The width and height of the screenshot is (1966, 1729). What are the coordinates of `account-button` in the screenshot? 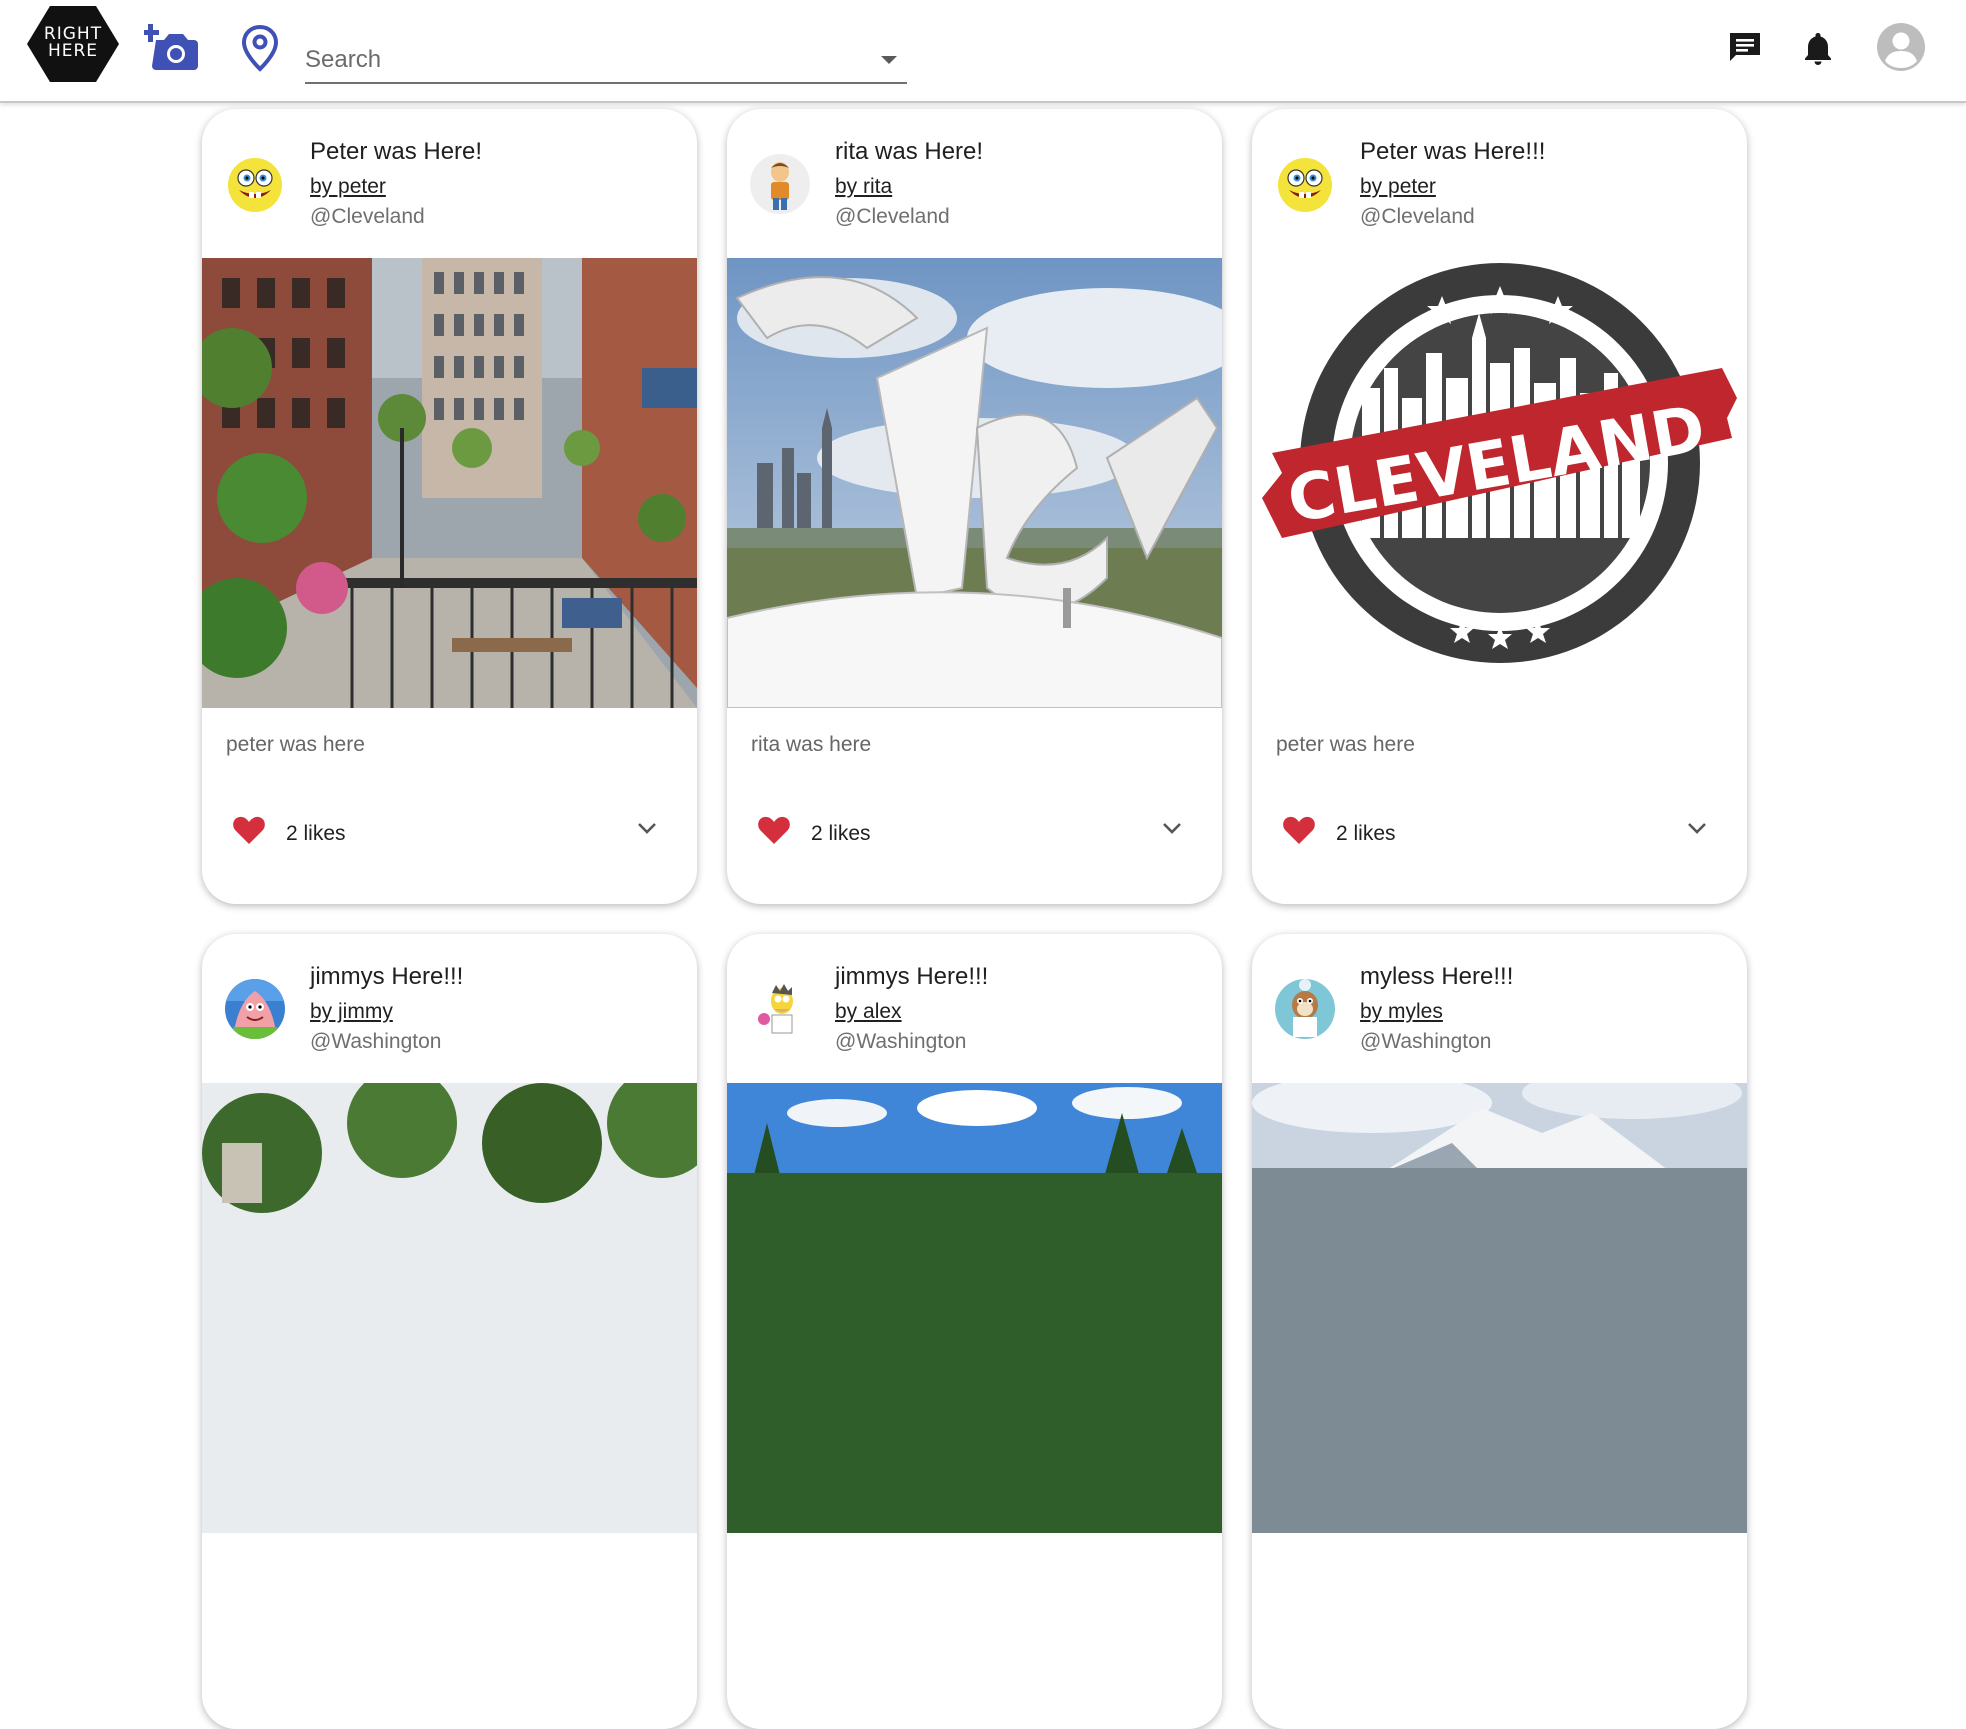 It's located at (1901, 47).